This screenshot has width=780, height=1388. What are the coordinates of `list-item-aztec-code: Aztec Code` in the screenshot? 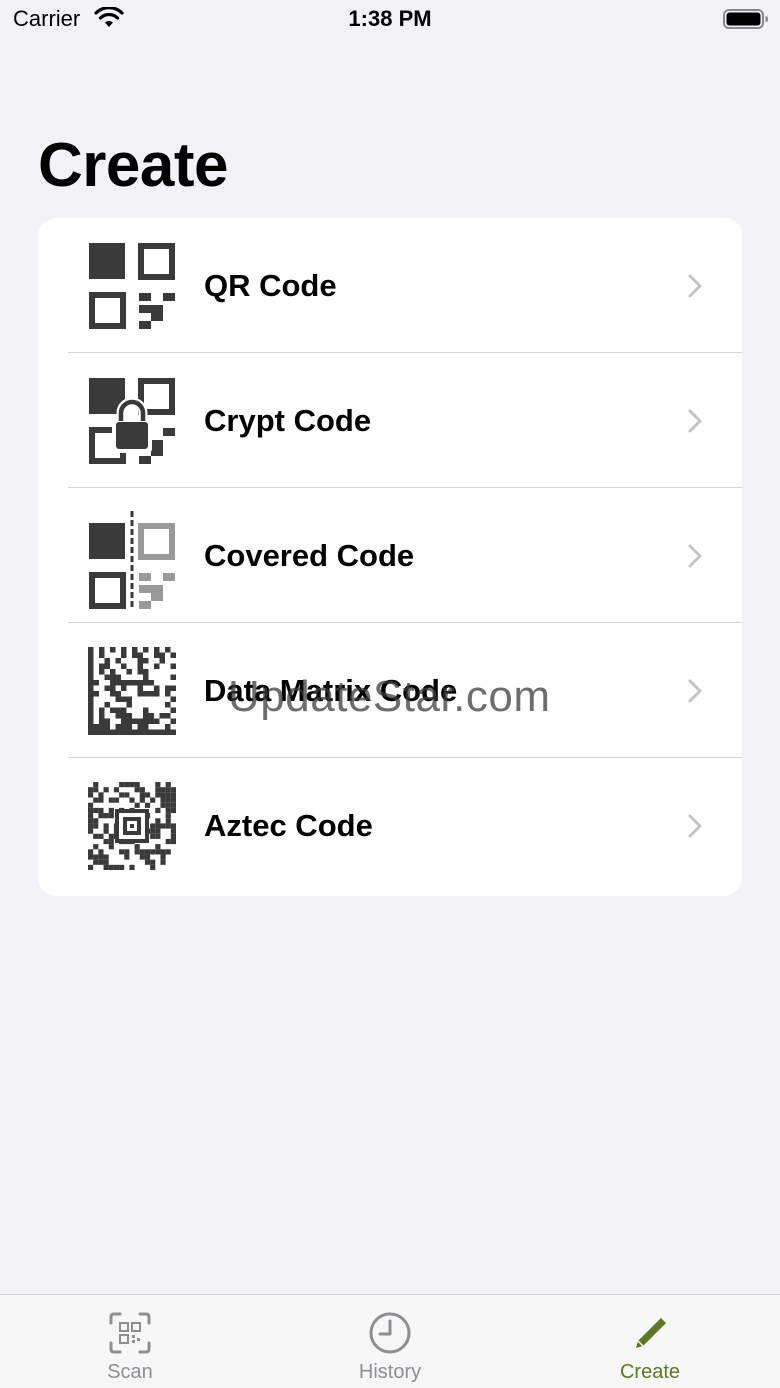 It's located at (390, 825).